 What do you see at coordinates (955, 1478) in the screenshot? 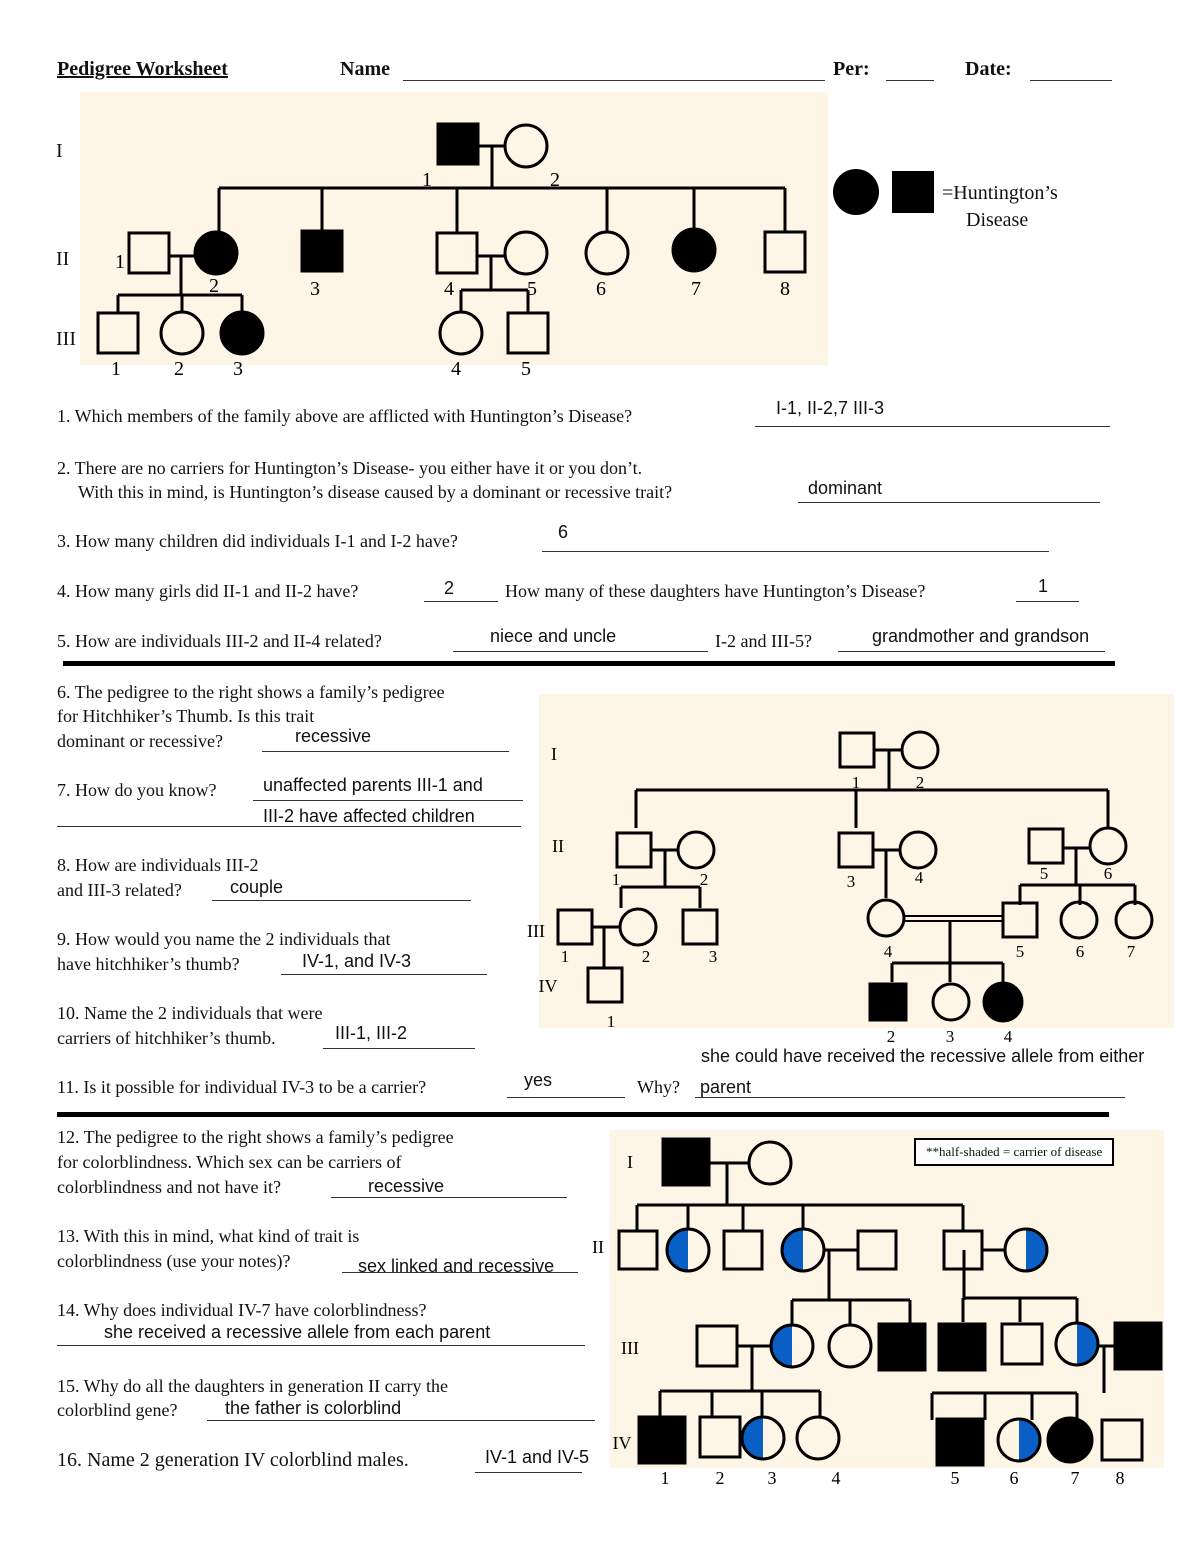
I see `label-IV-5: 5` at bounding box center [955, 1478].